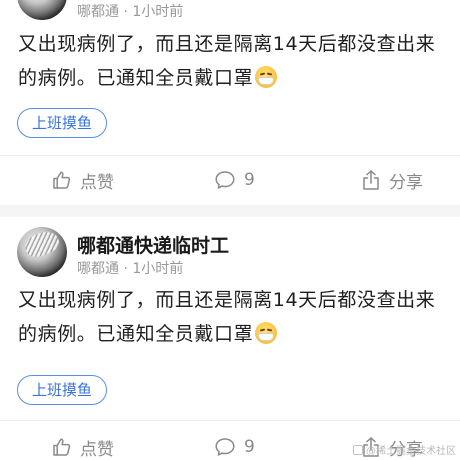  Describe the element at coordinates (406, 182) in the screenshot. I see `share-label: 分享` at that location.